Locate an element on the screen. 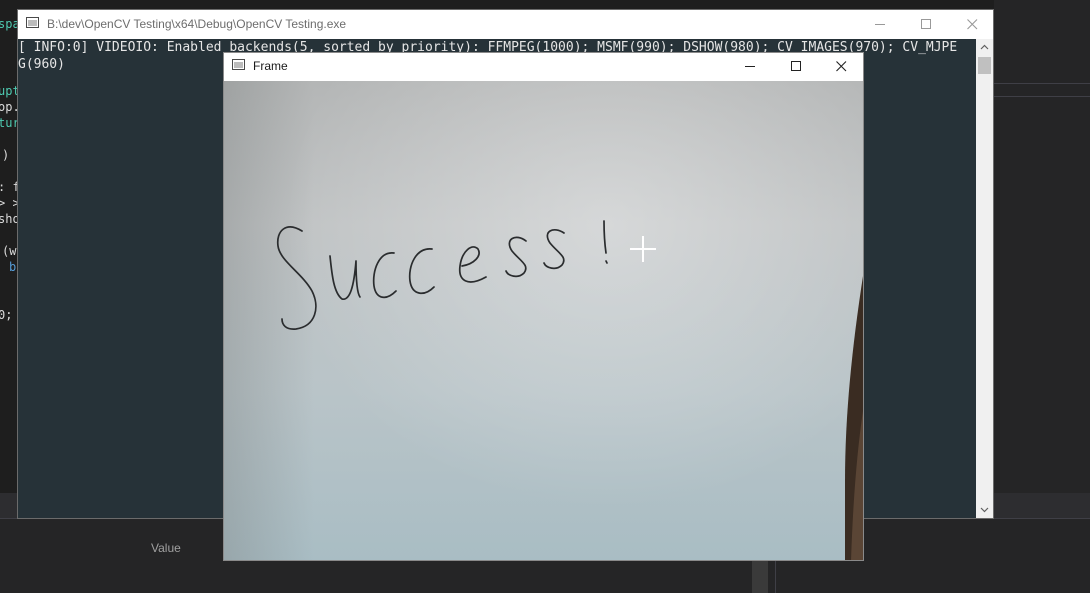 The height and width of the screenshot is (593, 1090). scroll-thumb is located at coordinates (984, 65).